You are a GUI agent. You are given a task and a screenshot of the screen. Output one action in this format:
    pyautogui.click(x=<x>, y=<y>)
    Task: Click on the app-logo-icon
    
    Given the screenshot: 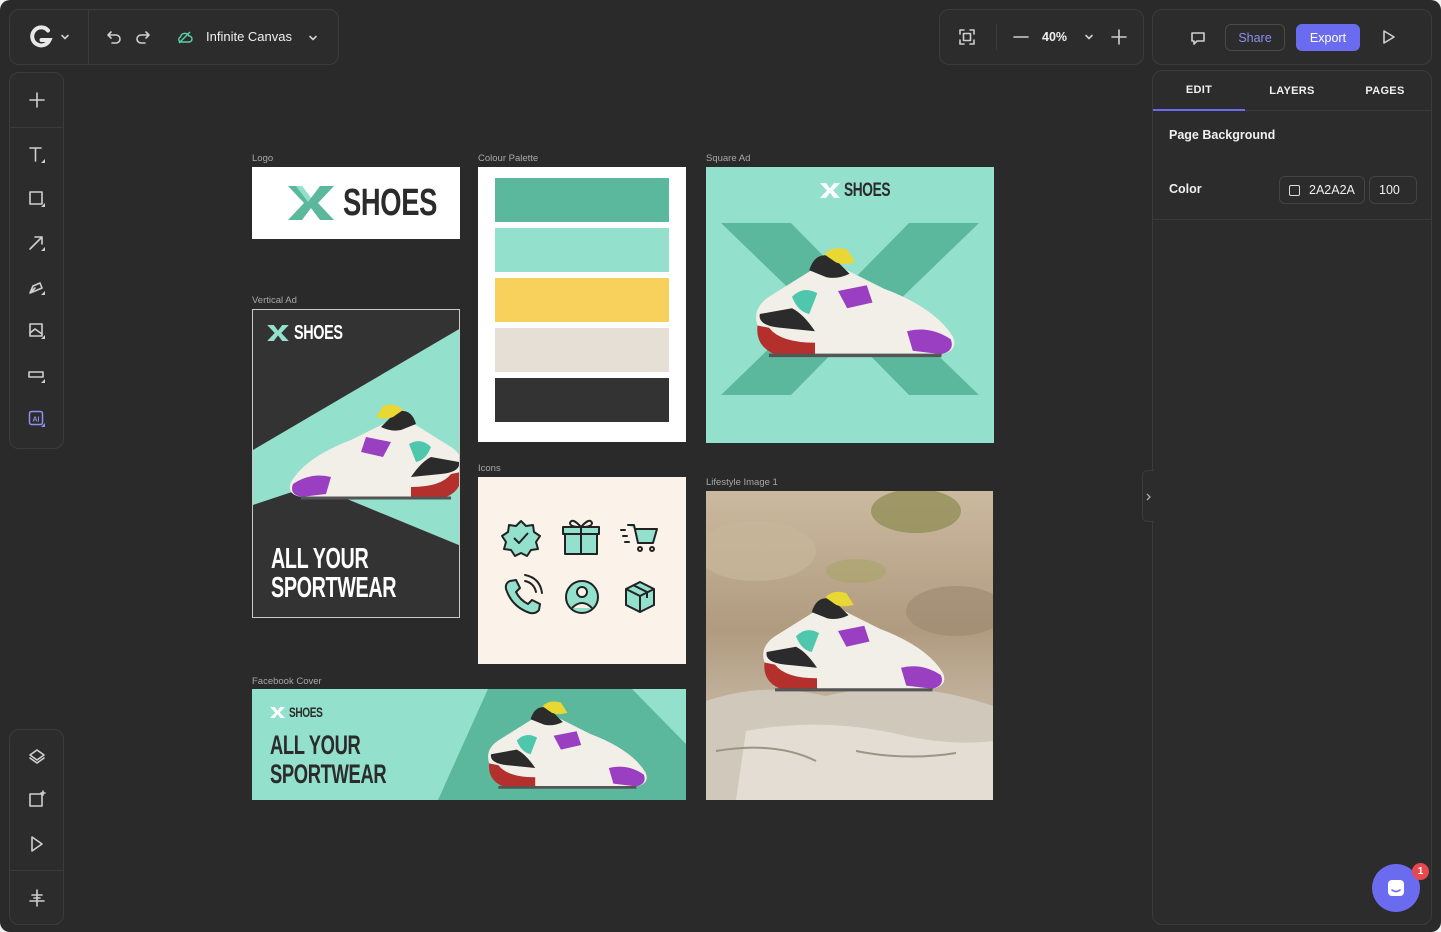 What is the action you would take?
    pyautogui.click(x=41, y=36)
    